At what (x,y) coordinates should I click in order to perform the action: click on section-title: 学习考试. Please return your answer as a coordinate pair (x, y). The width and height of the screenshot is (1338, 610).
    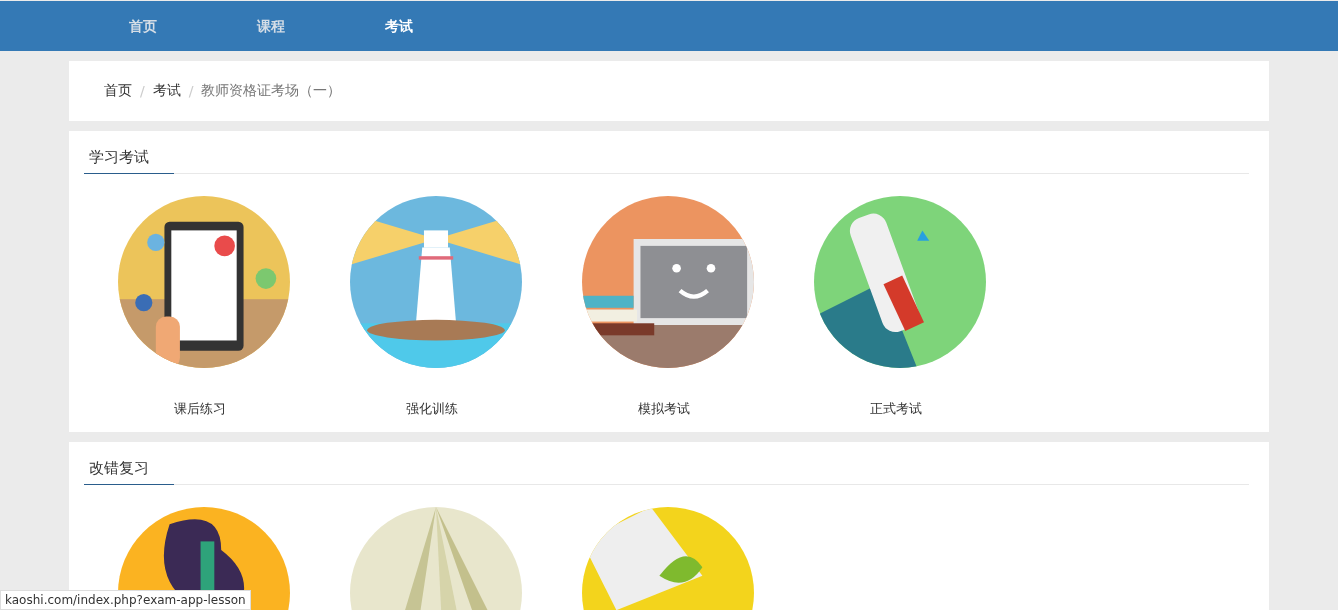
    Looking at the image, I should click on (129, 158).